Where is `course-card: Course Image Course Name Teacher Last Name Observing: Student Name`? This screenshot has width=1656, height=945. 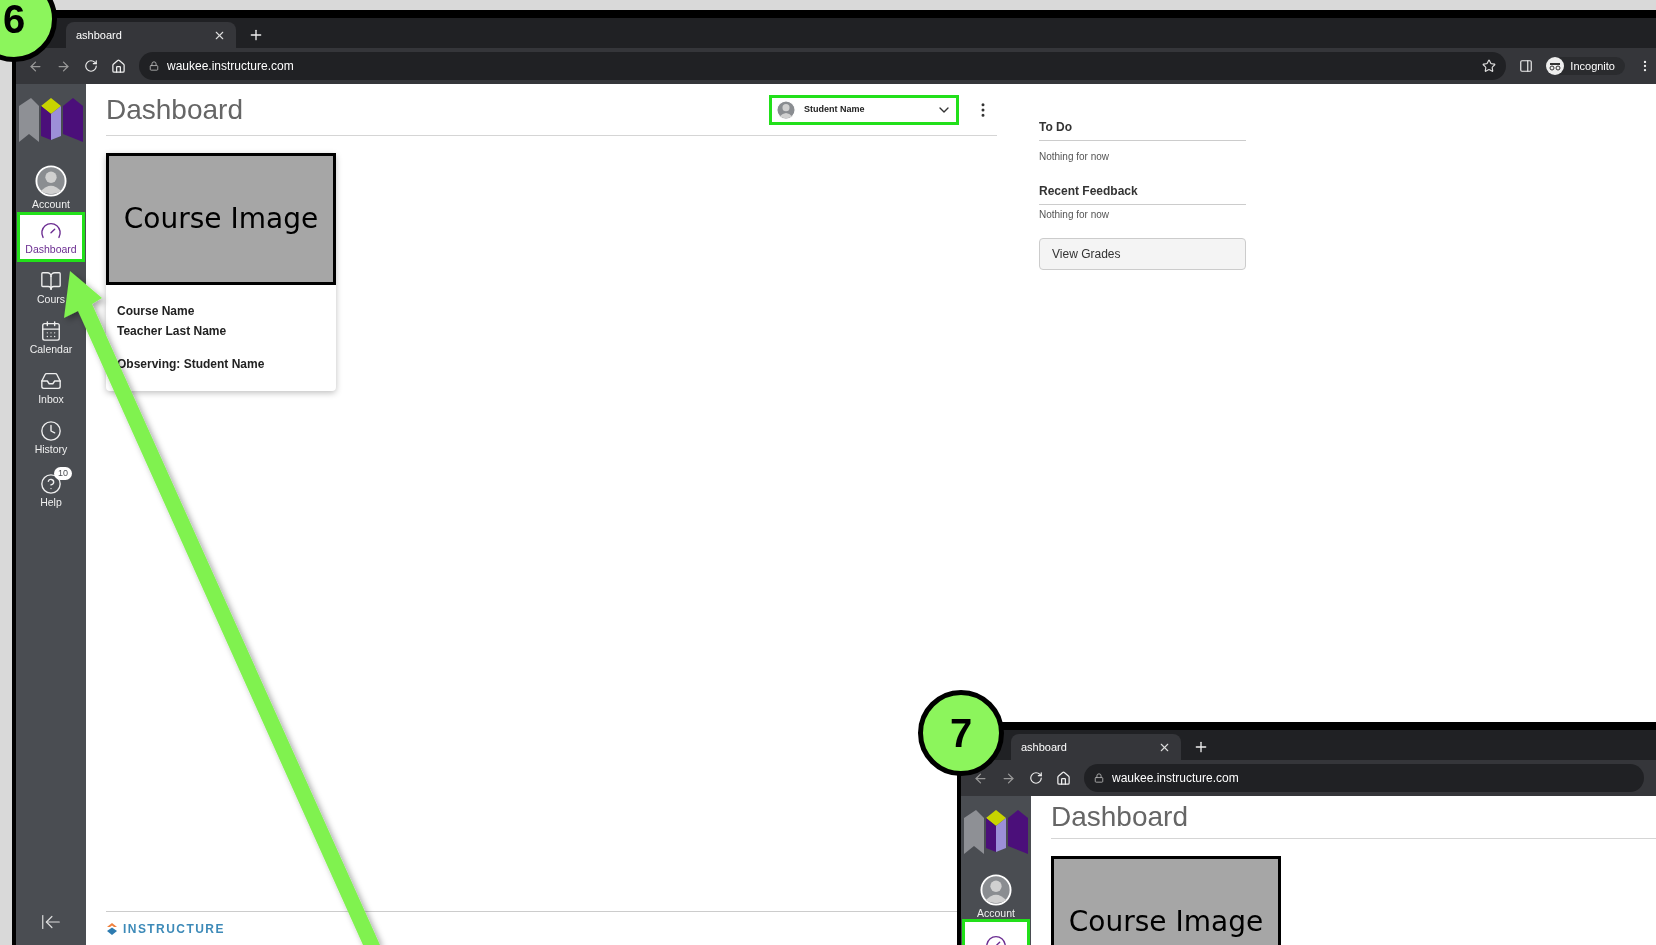
course-card: Course Image Course Name Teacher Last Name Observing: Student Name is located at coordinates (221, 272).